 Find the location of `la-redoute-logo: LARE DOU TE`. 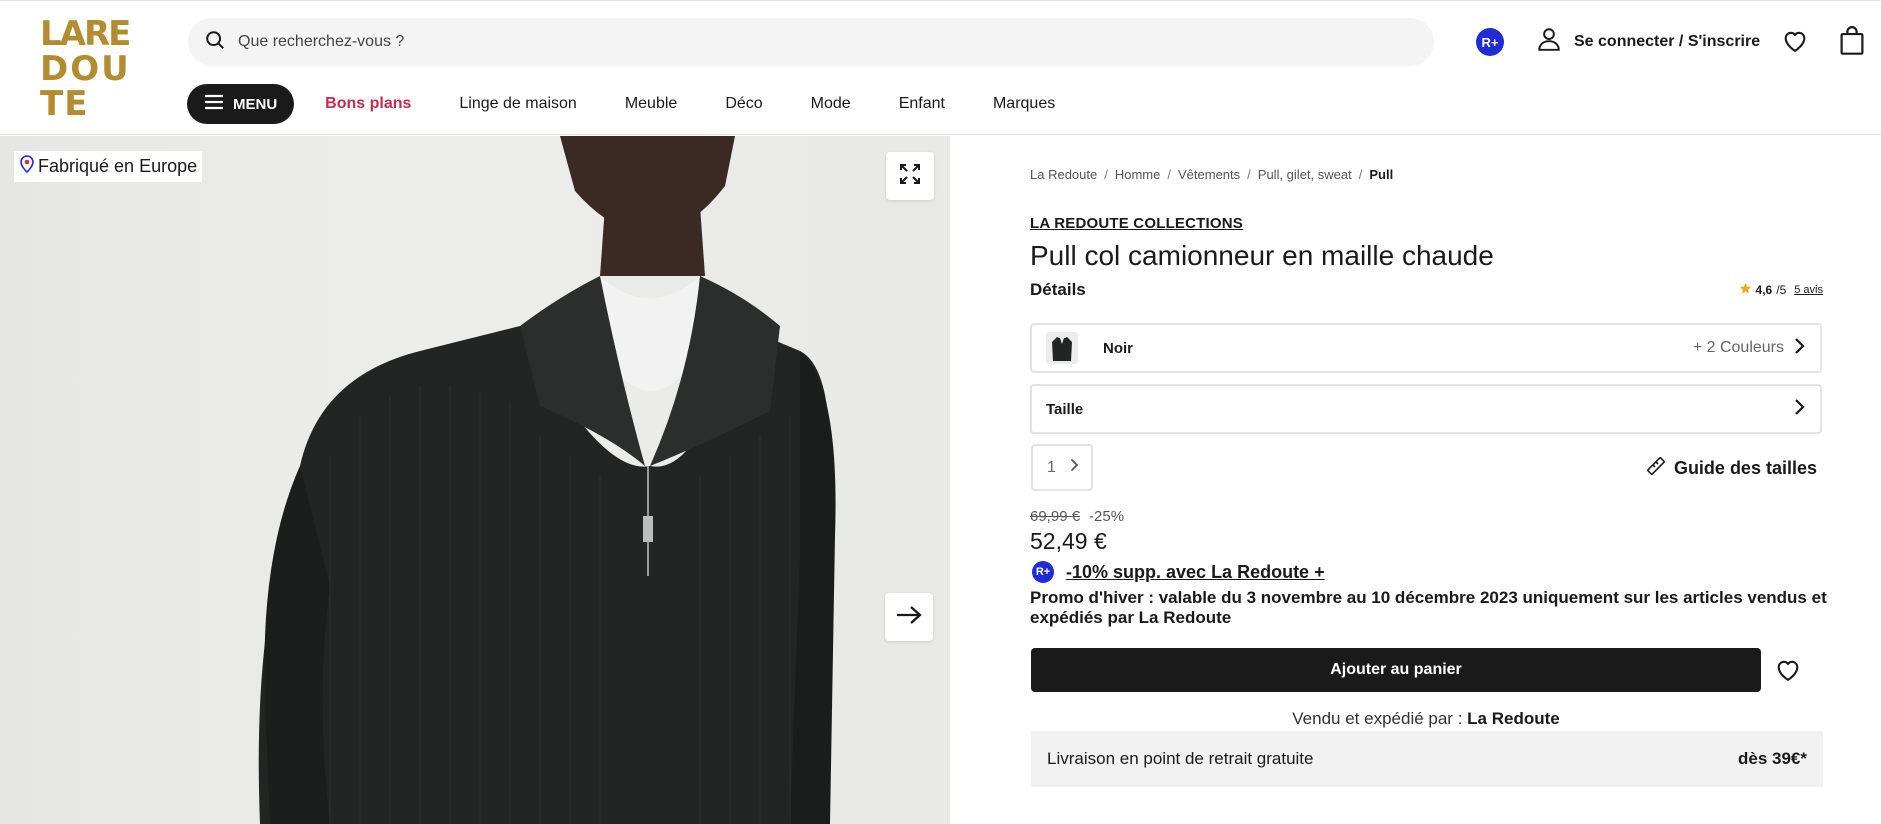

la-redoute-logo: LARE DOU TE is located at coordinates (96, 70).